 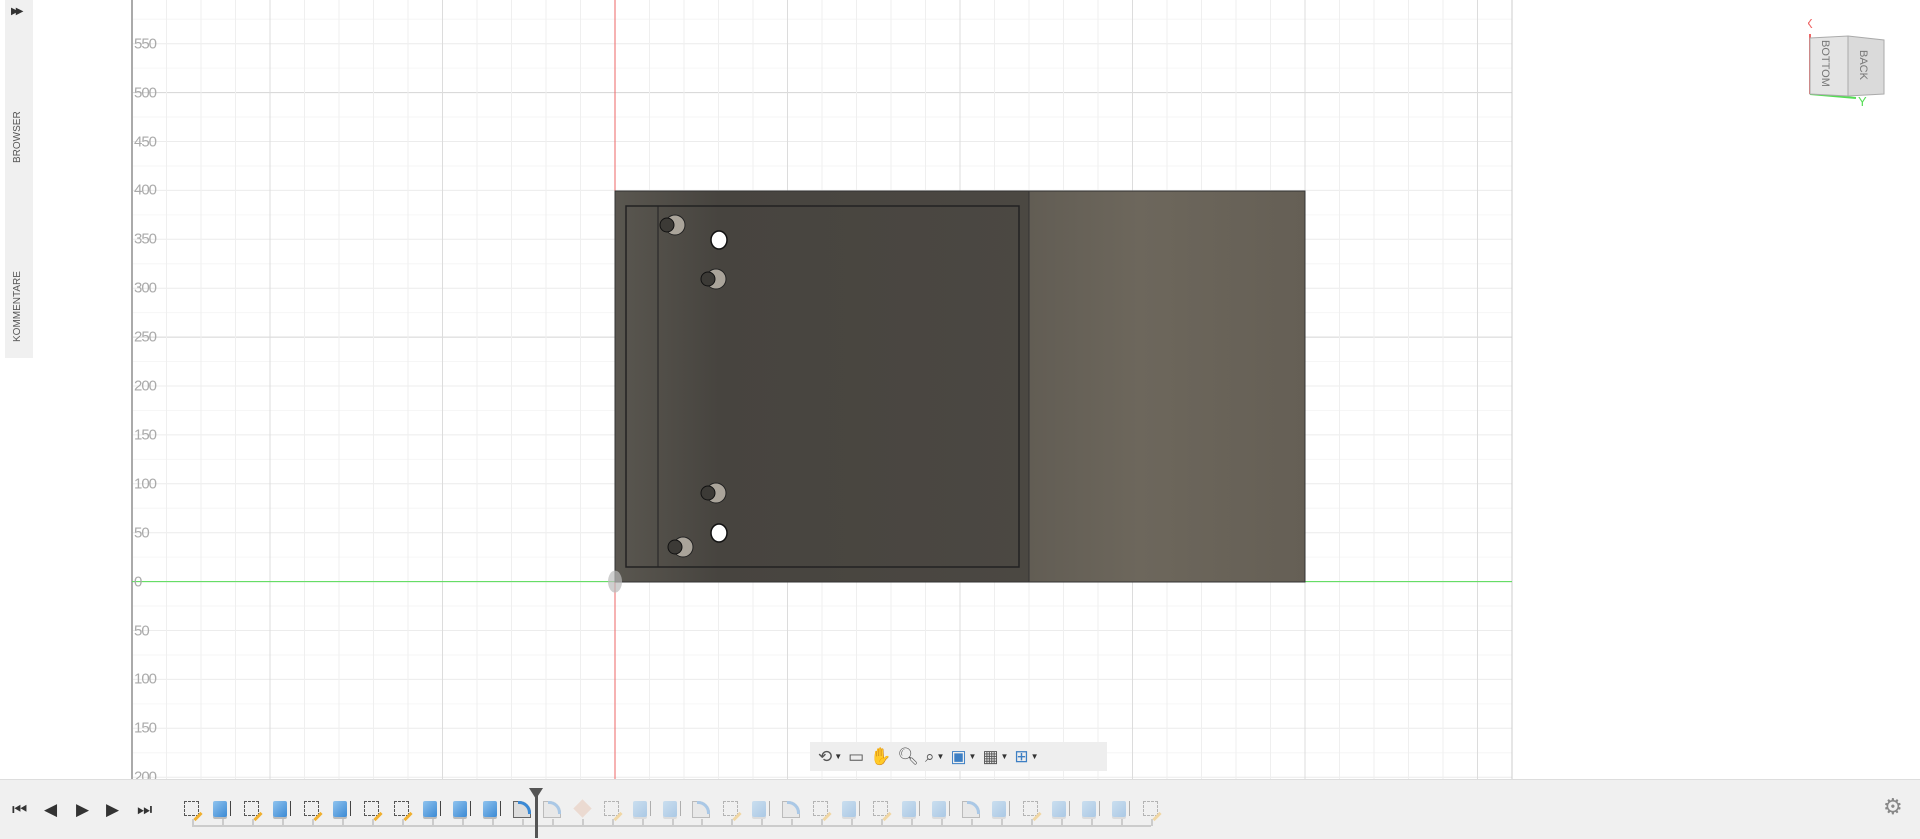 What do you see at coordinates (82, 810) in the screenshot?
I see `play-button: ▶` at bounding box center [82, 810].